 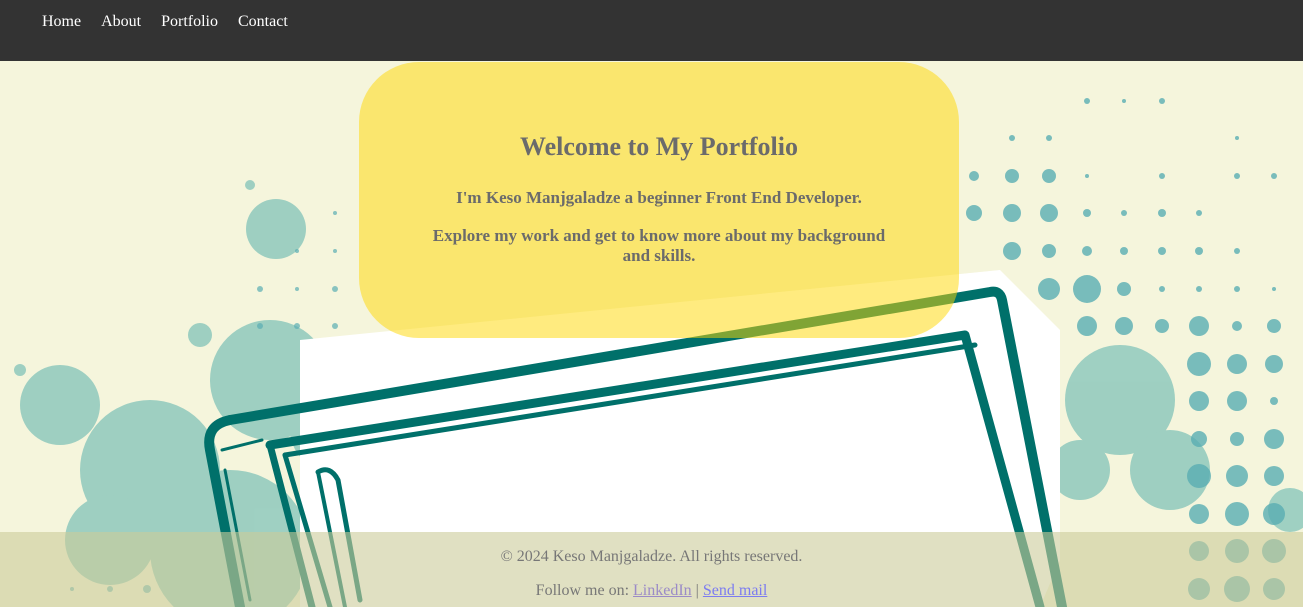 What do you see at coordinates (121, 24) in the screenshot?
I see `nav-about-link: About` at bounding box center [121, 24].